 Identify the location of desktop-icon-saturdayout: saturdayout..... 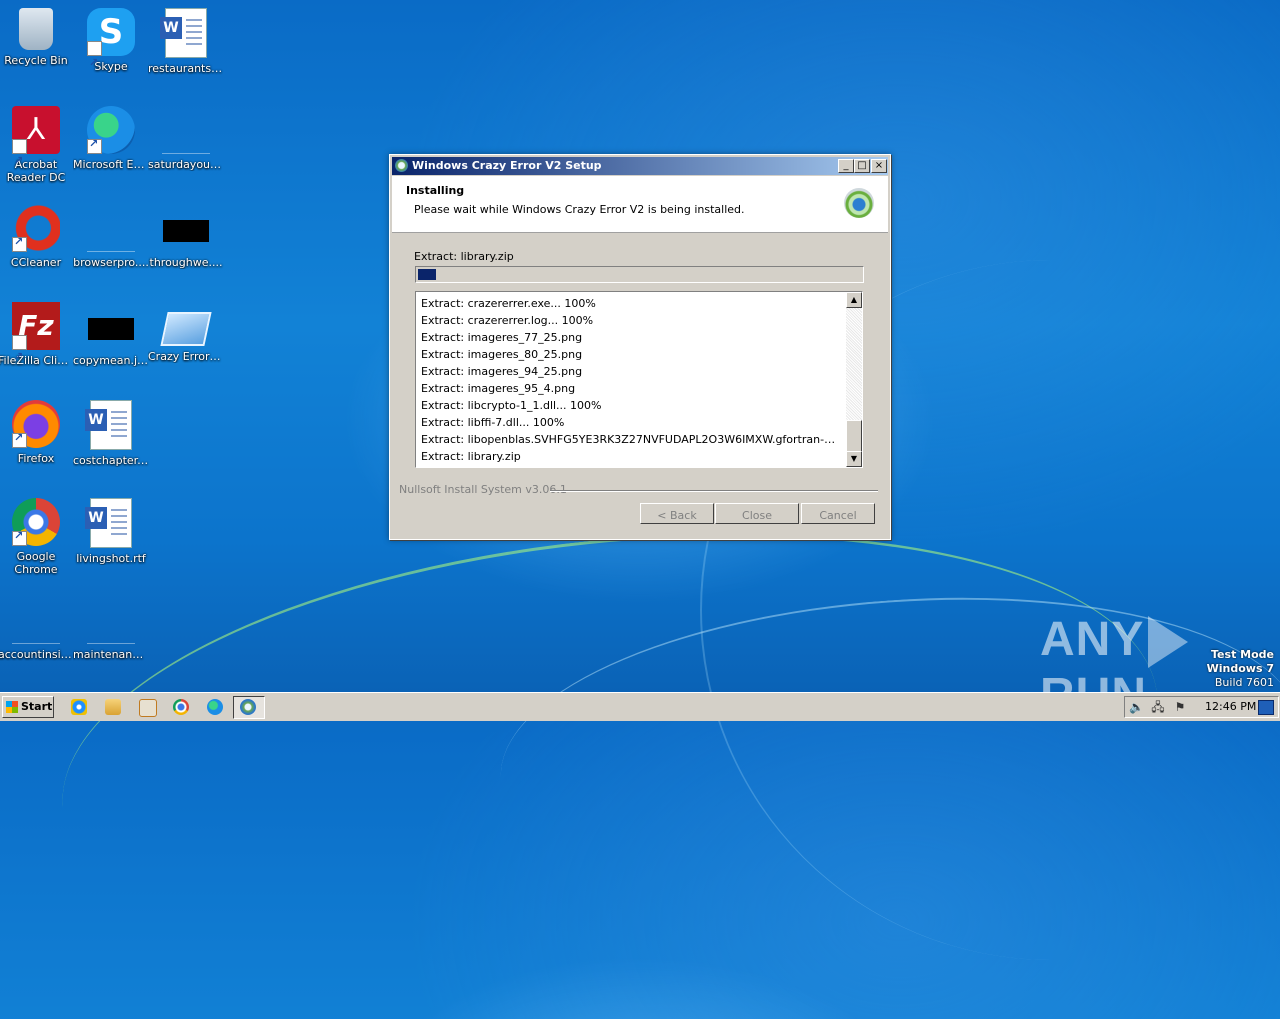
(186, 138).